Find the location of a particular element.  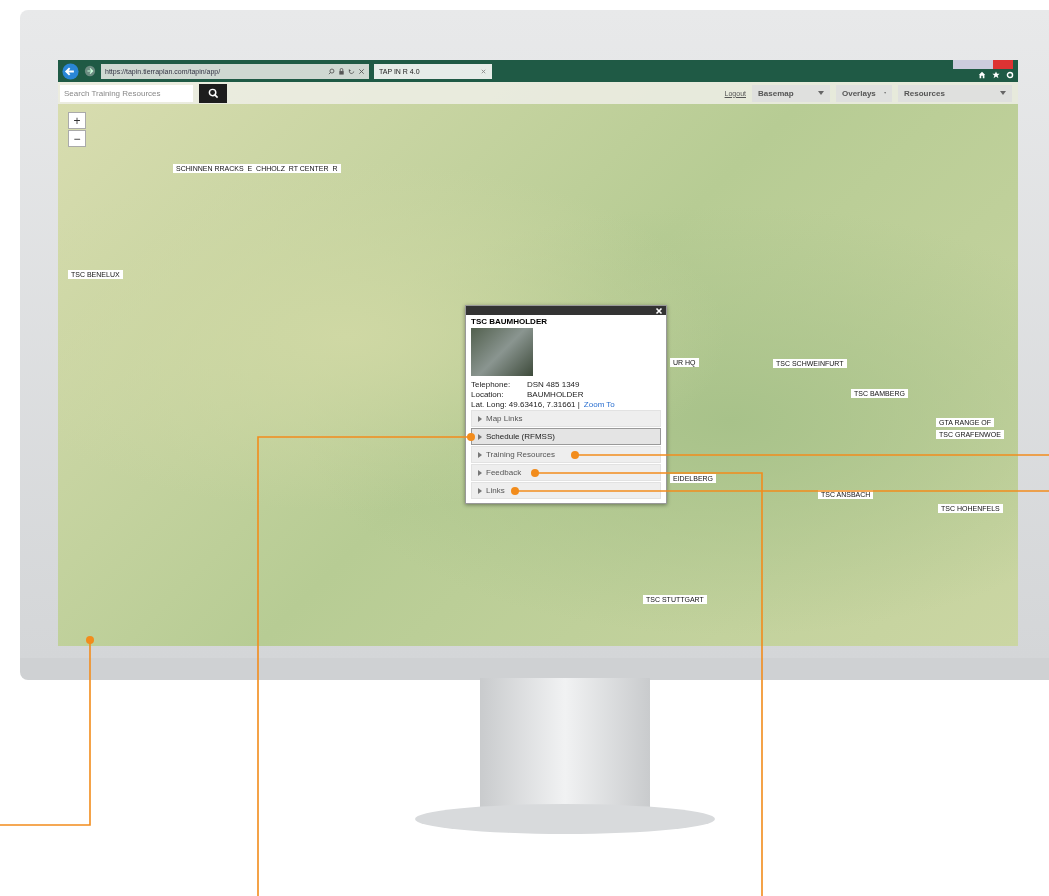

accordion-section: Links is located at coordinates (566, 490).